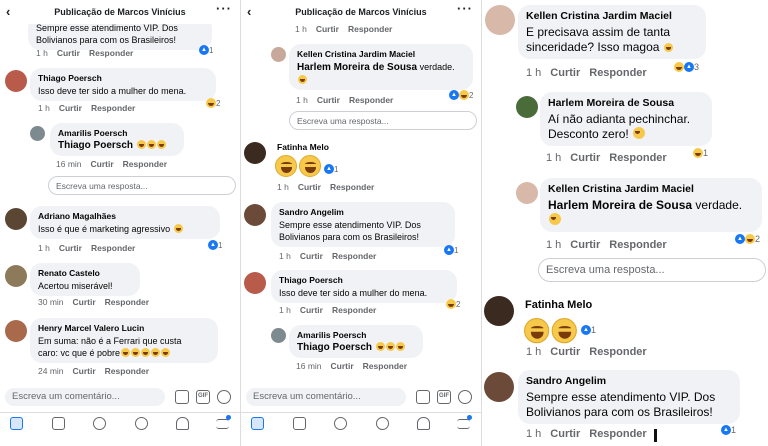 This screenshot has width=768, height=446. Describe the element at coordinates (748, 239) in the screenshot. I see `reaction-count: ▲ 2` at that location.